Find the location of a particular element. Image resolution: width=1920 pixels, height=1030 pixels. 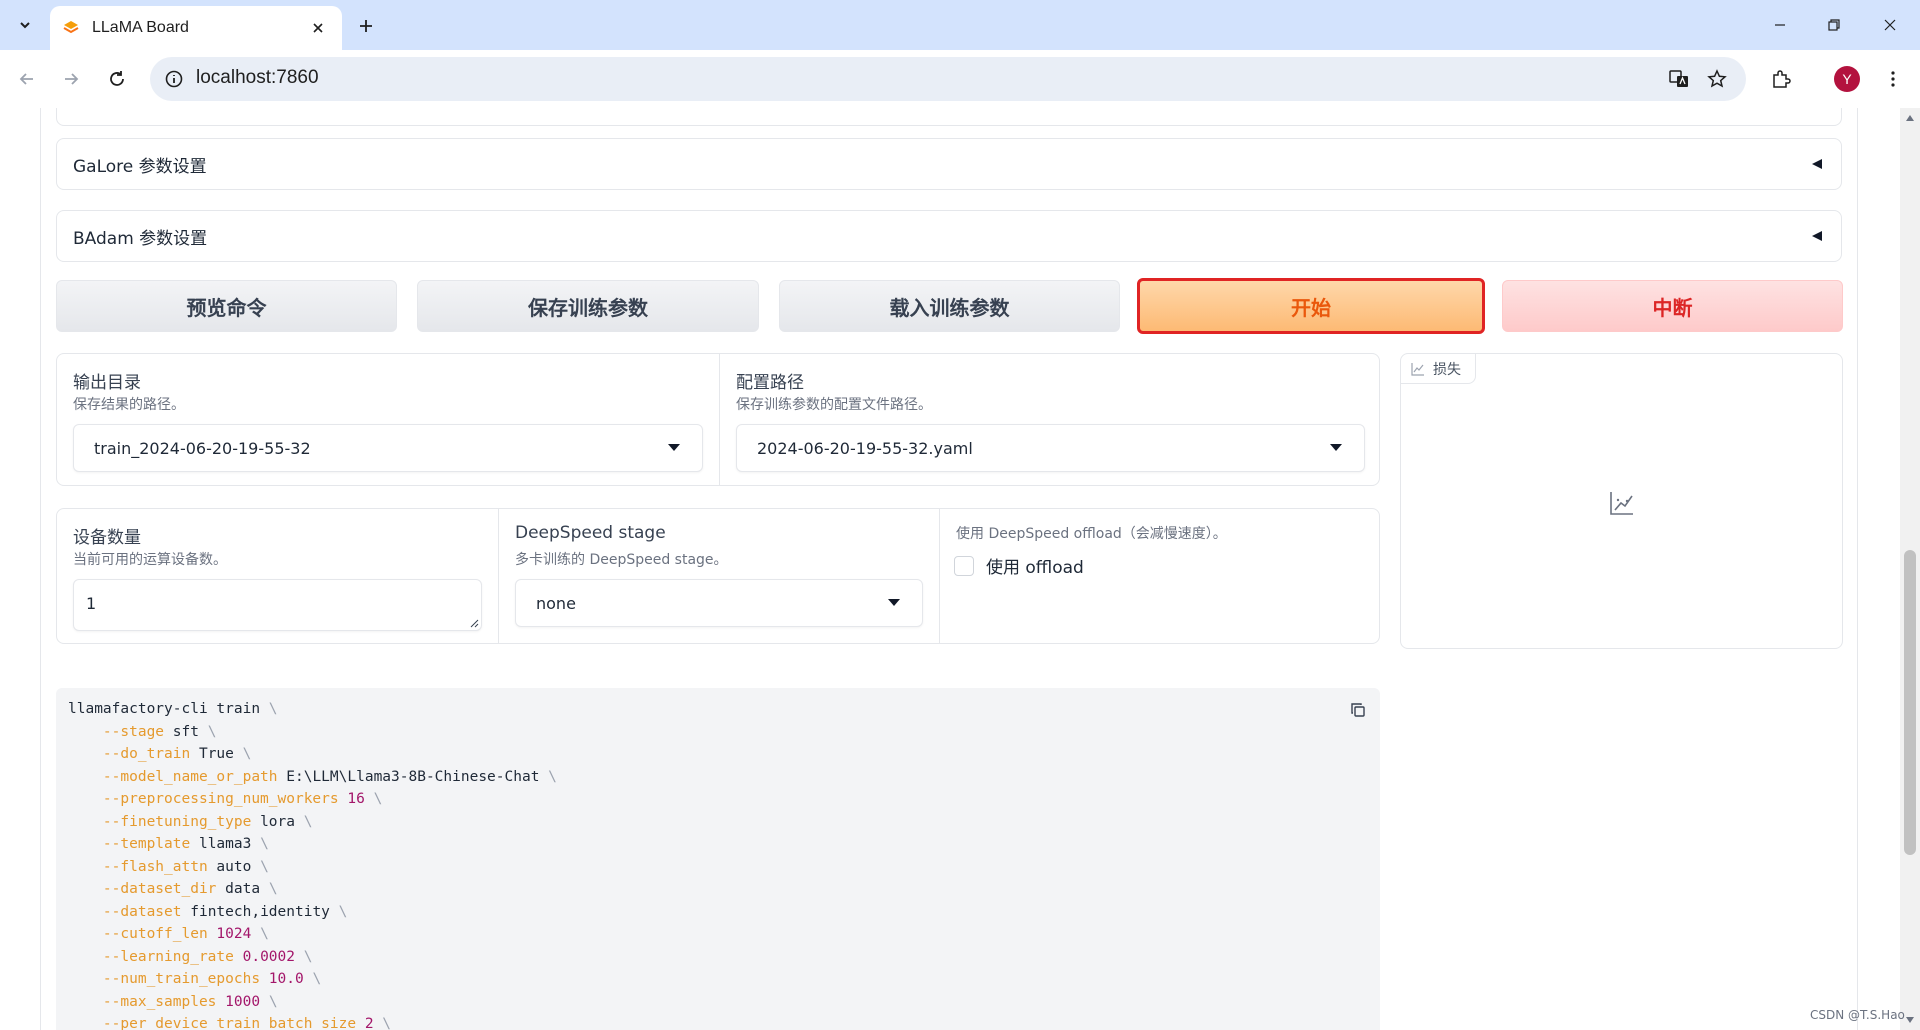

bookmark-star-icon is located at coordinates (1717, 79).